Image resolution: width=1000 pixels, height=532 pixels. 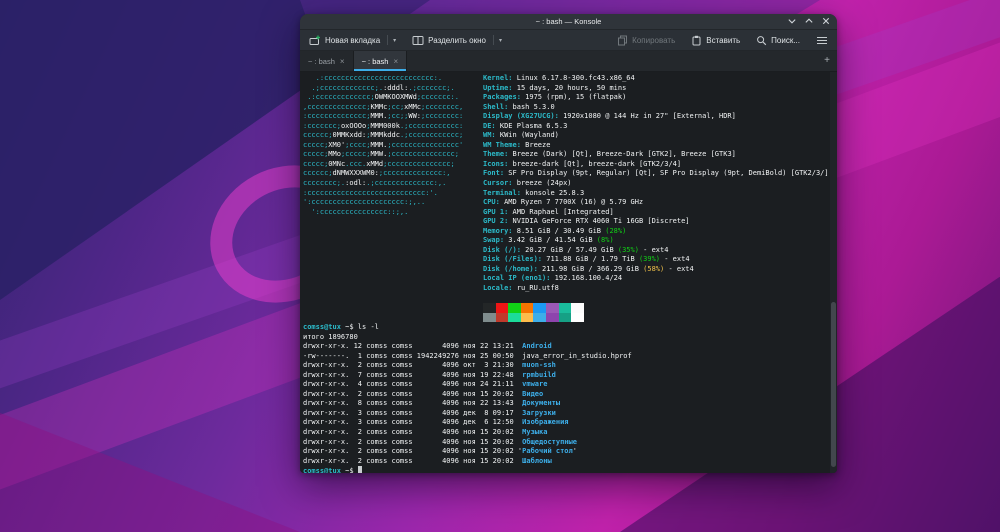 I want to click on terminal-line: Terminal: konsole 25.8.3, so click(x=534, y=192).